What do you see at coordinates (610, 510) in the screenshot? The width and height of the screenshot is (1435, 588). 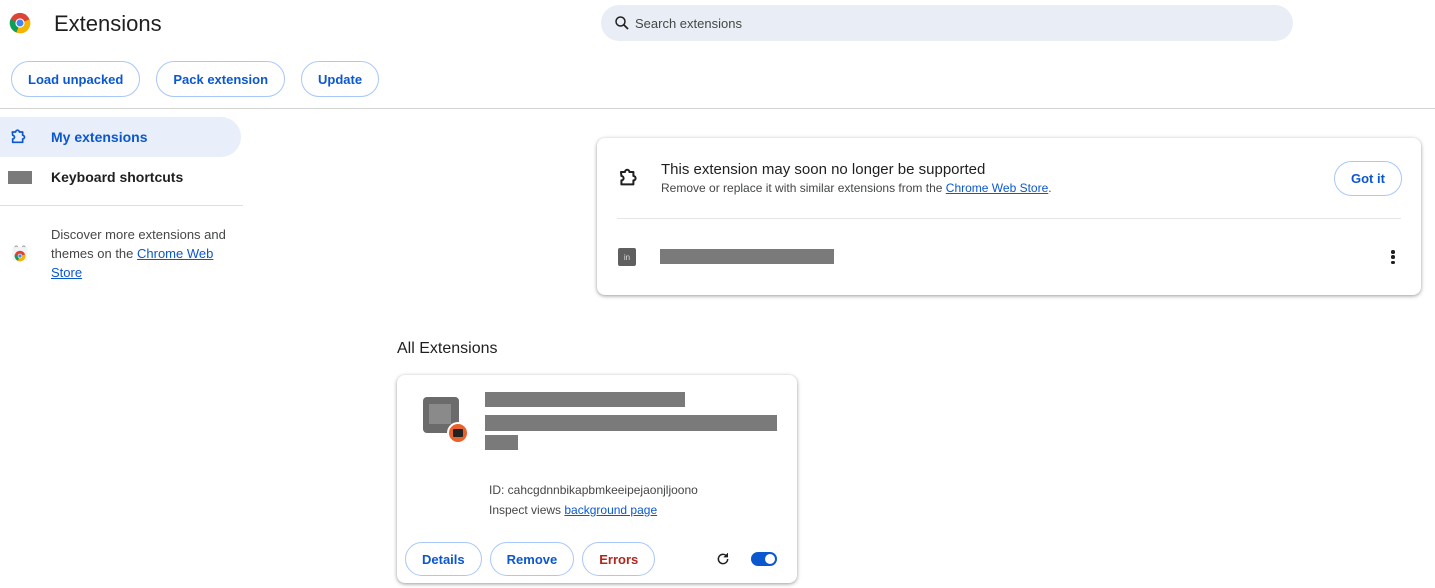 I see `background-page-link: background page` at bounding box center [610, 510].